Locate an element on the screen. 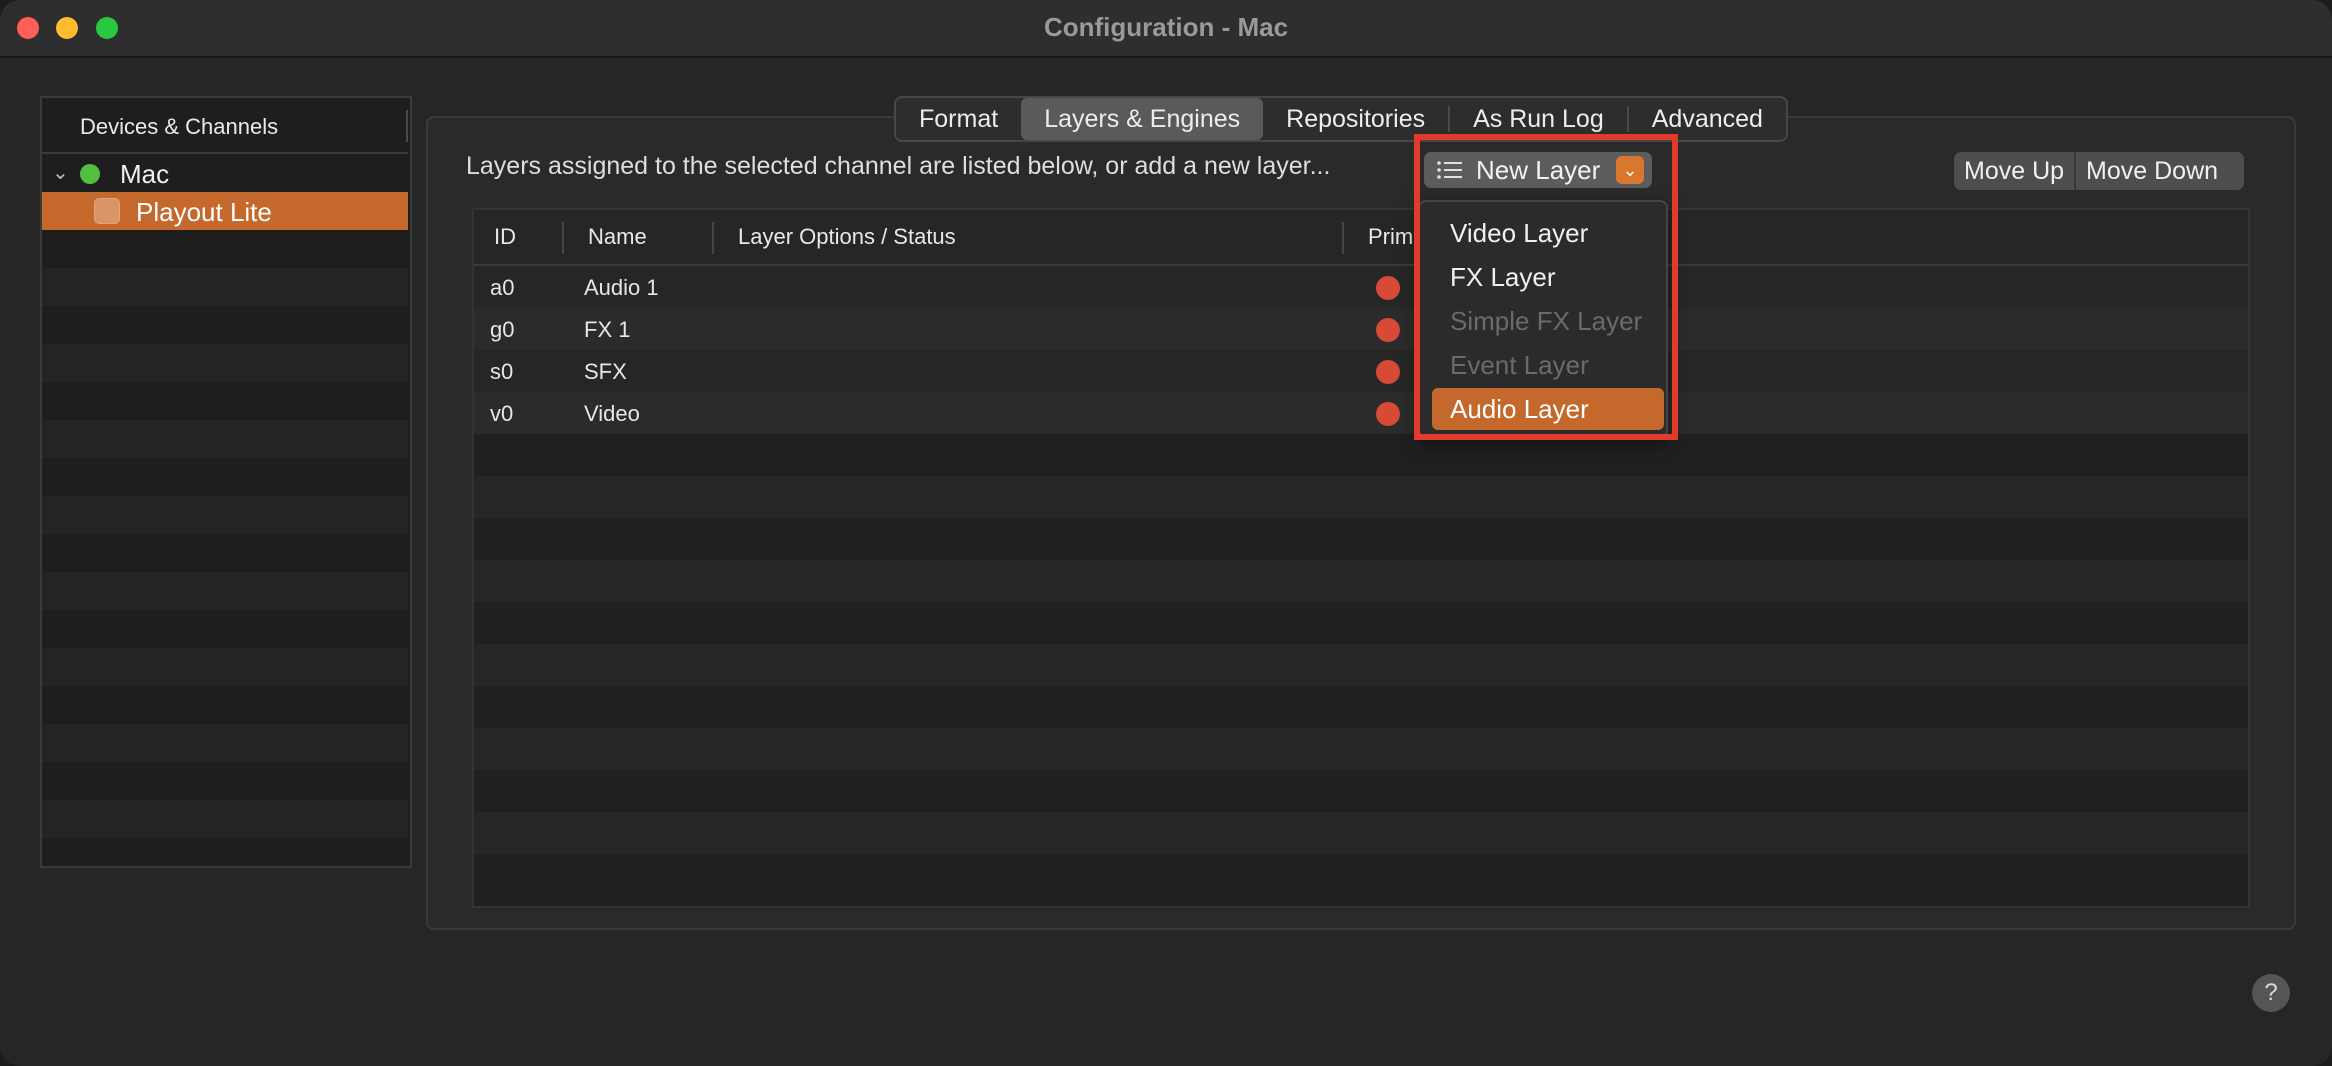 Image resolution: width=2332 pixels, height=1066 pixels. tab-layers-engines: Layers & Engines is located at coordinates (1142, 119).